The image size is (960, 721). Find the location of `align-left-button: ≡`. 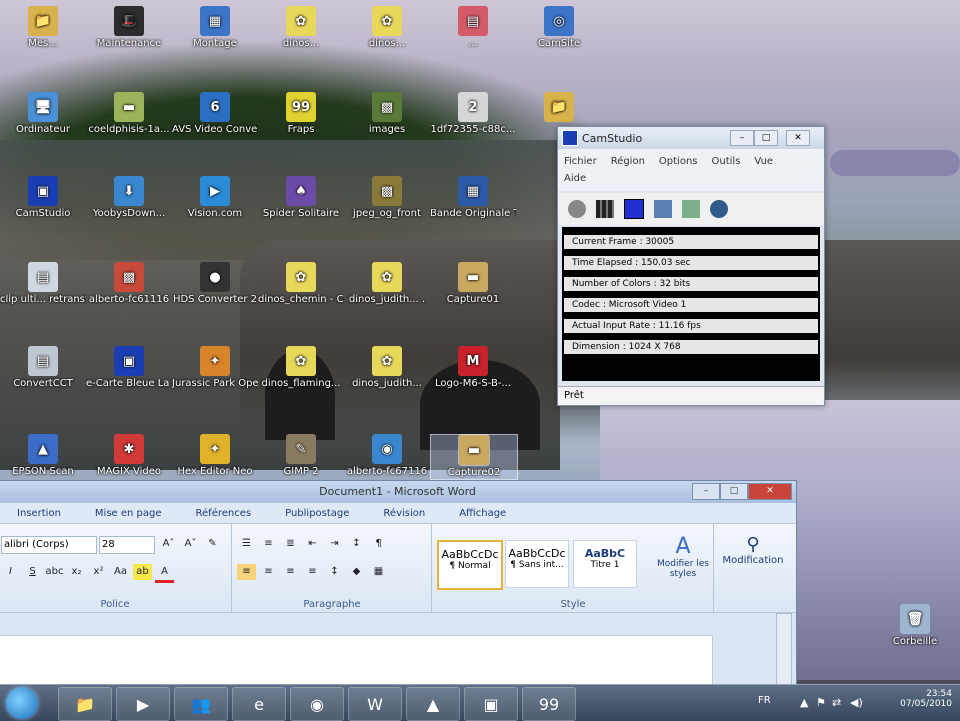

align-left-button: ≡ is located at coordinates (246, 572).